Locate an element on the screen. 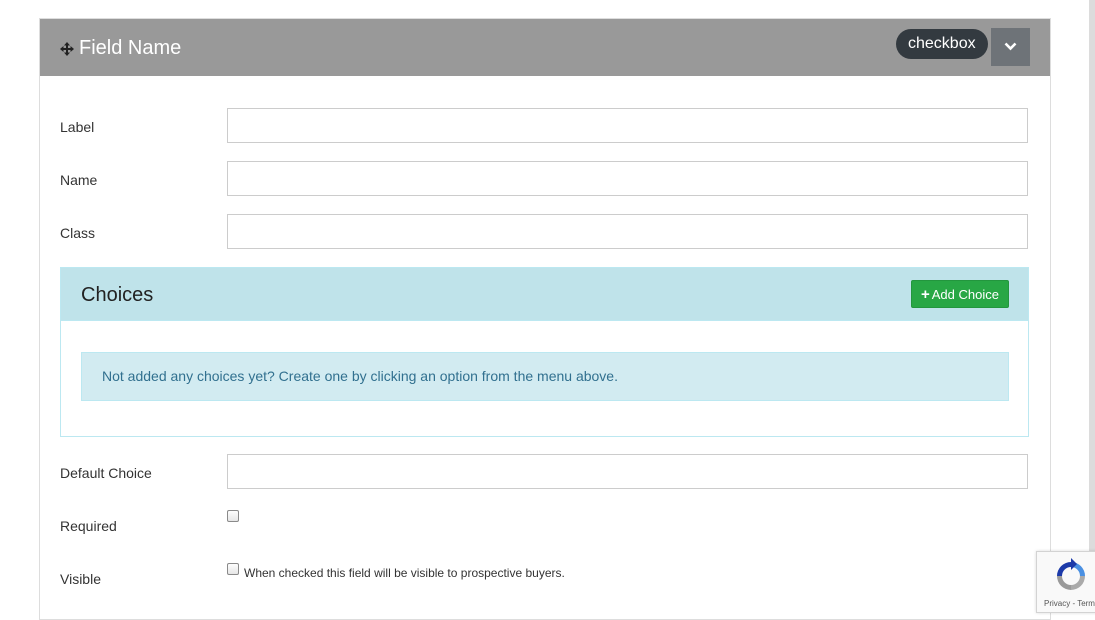 This screenshot has width=1095, height=620. collapse-toggle-button is located at coordinates (1010, 47).